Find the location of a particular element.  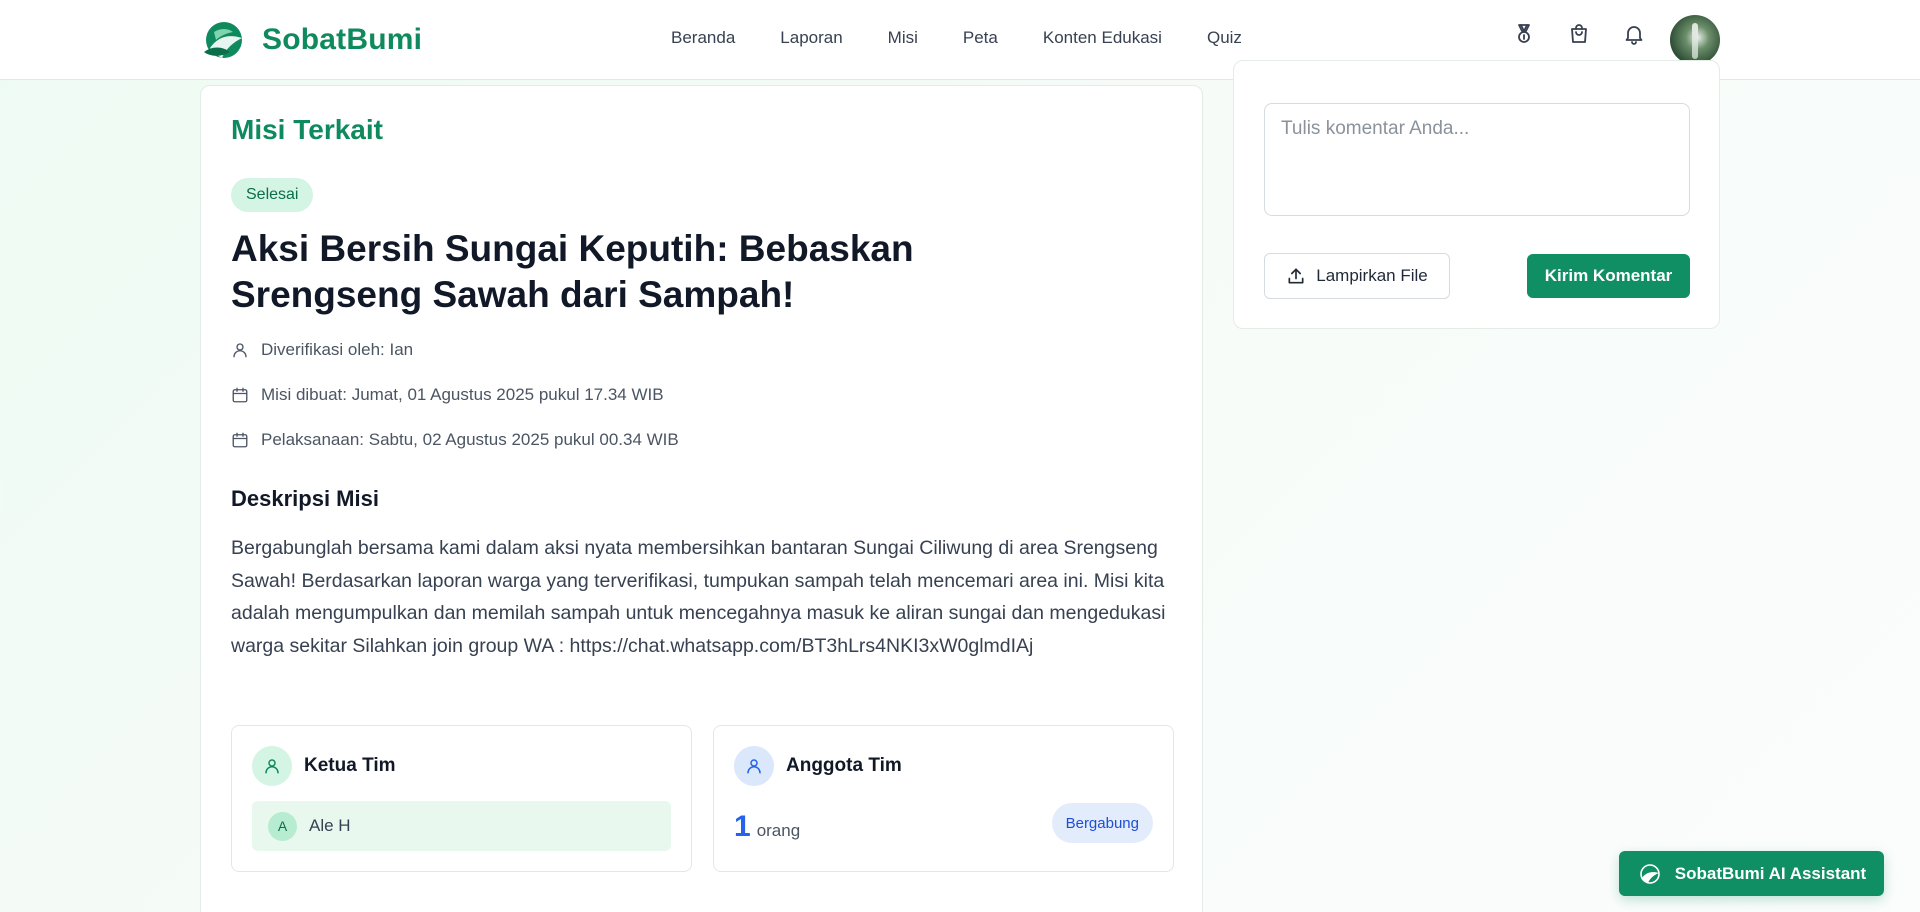

nav-item-beranda: Beranda is located at coordinates (703, 38).